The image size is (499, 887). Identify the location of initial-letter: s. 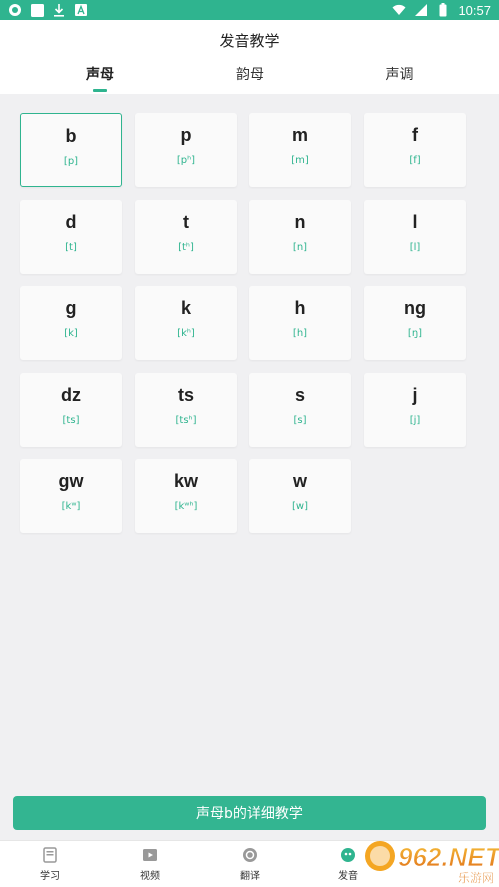
(299, 395).